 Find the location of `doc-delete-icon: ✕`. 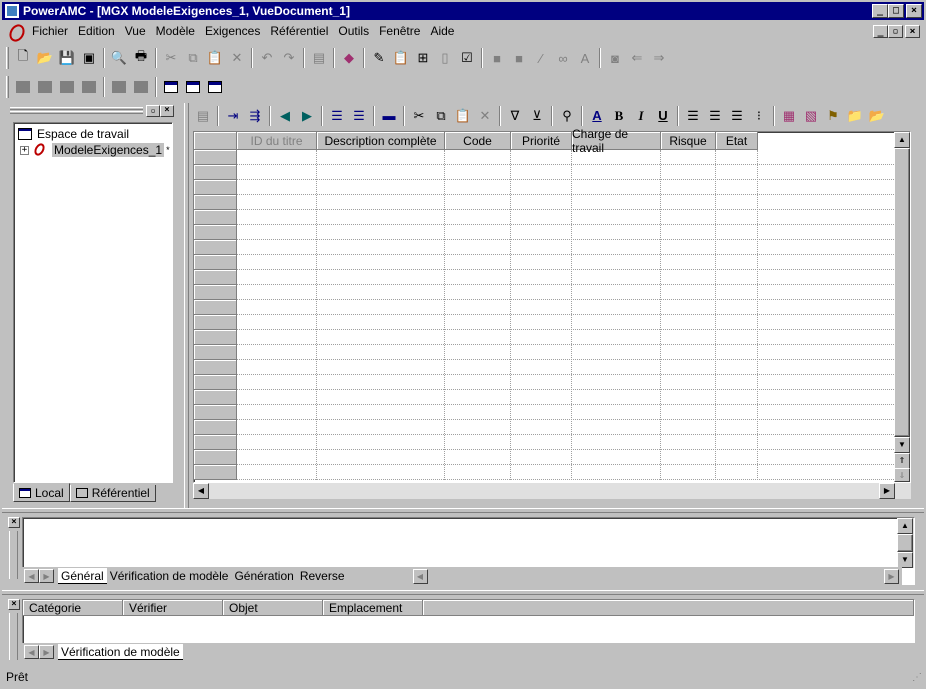

doc-delete-icon: ✕ is located at coordinates (485, 116).